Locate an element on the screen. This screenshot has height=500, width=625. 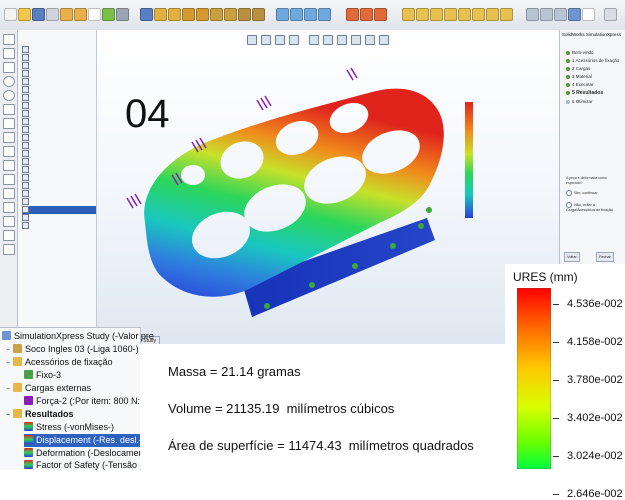
view-orient-icon is located at coordinates (532, 14).